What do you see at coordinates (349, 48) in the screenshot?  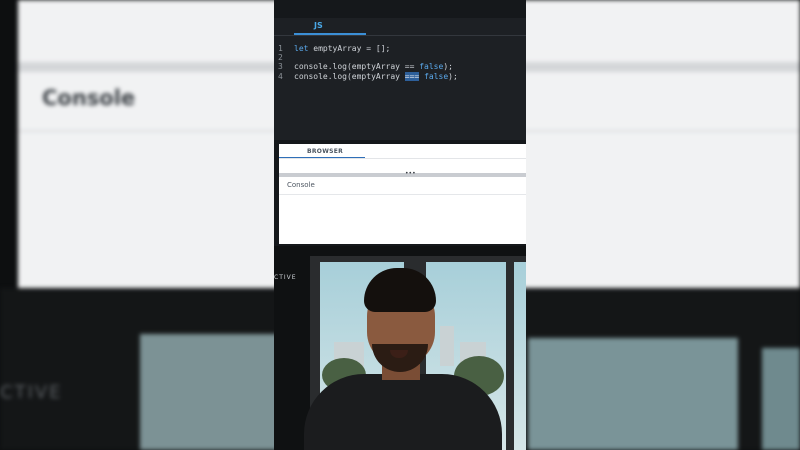 I see `code-text: emptyArray = [];` at bounding box center [349, 48].